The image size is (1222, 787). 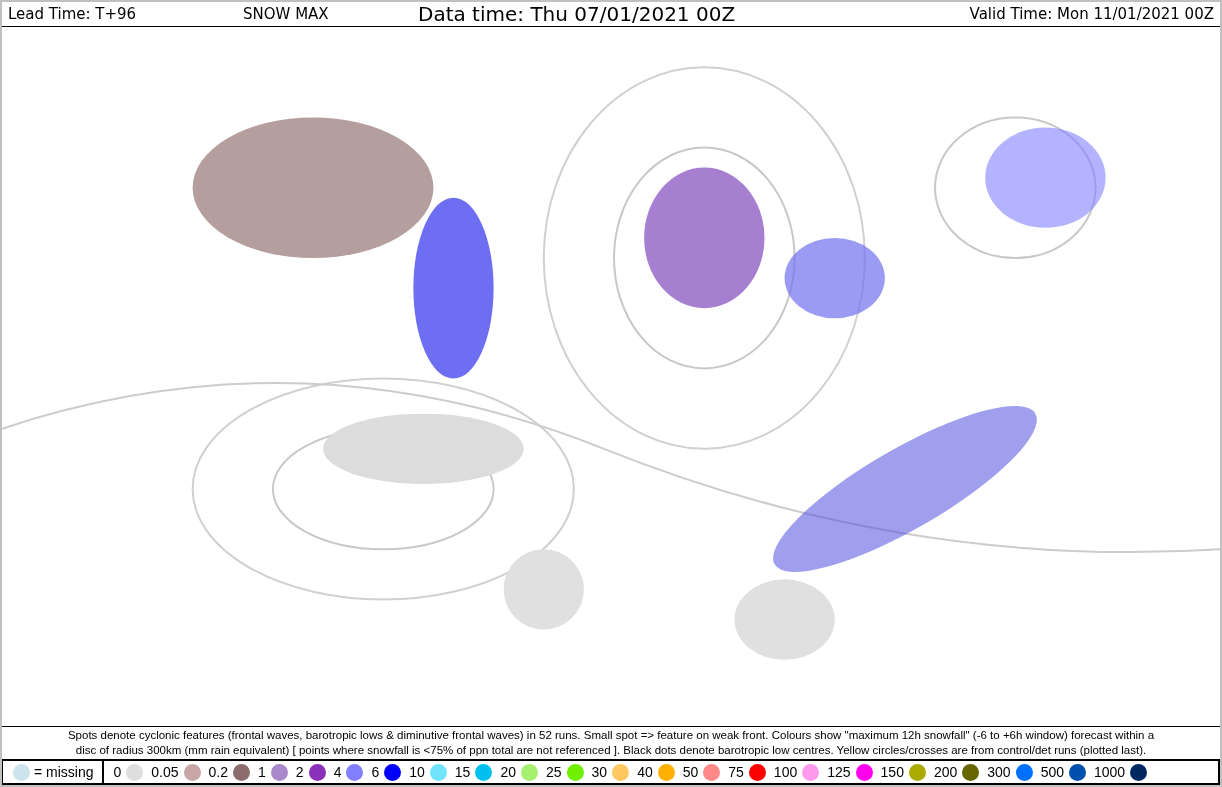 I want to click on product-title: SNOW MAX, so click(x=286, y=14).